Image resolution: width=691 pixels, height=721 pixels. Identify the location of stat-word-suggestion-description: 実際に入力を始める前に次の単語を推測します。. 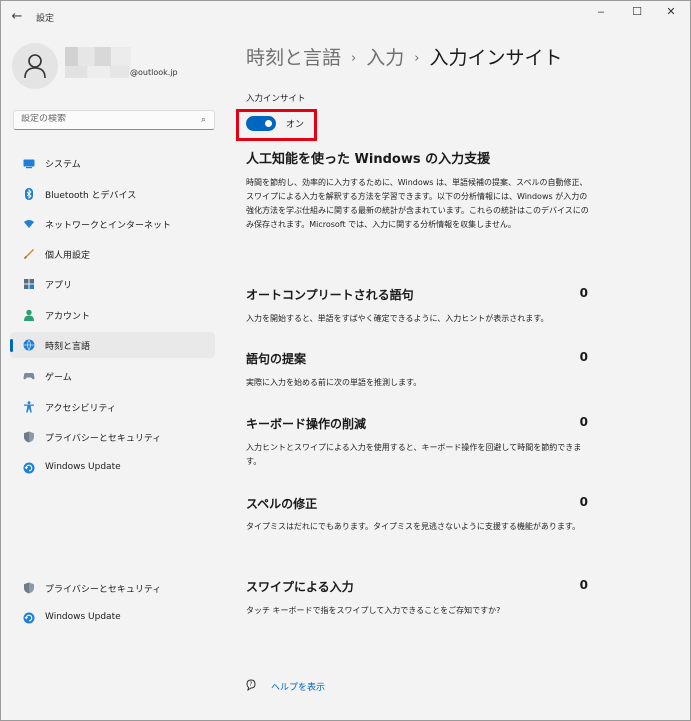
(334, 382).